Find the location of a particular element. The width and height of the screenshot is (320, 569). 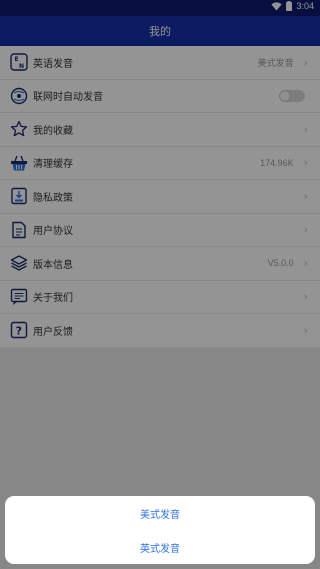

option-american-pronunciation: 美式发音 is located at coordinates (160, 513).